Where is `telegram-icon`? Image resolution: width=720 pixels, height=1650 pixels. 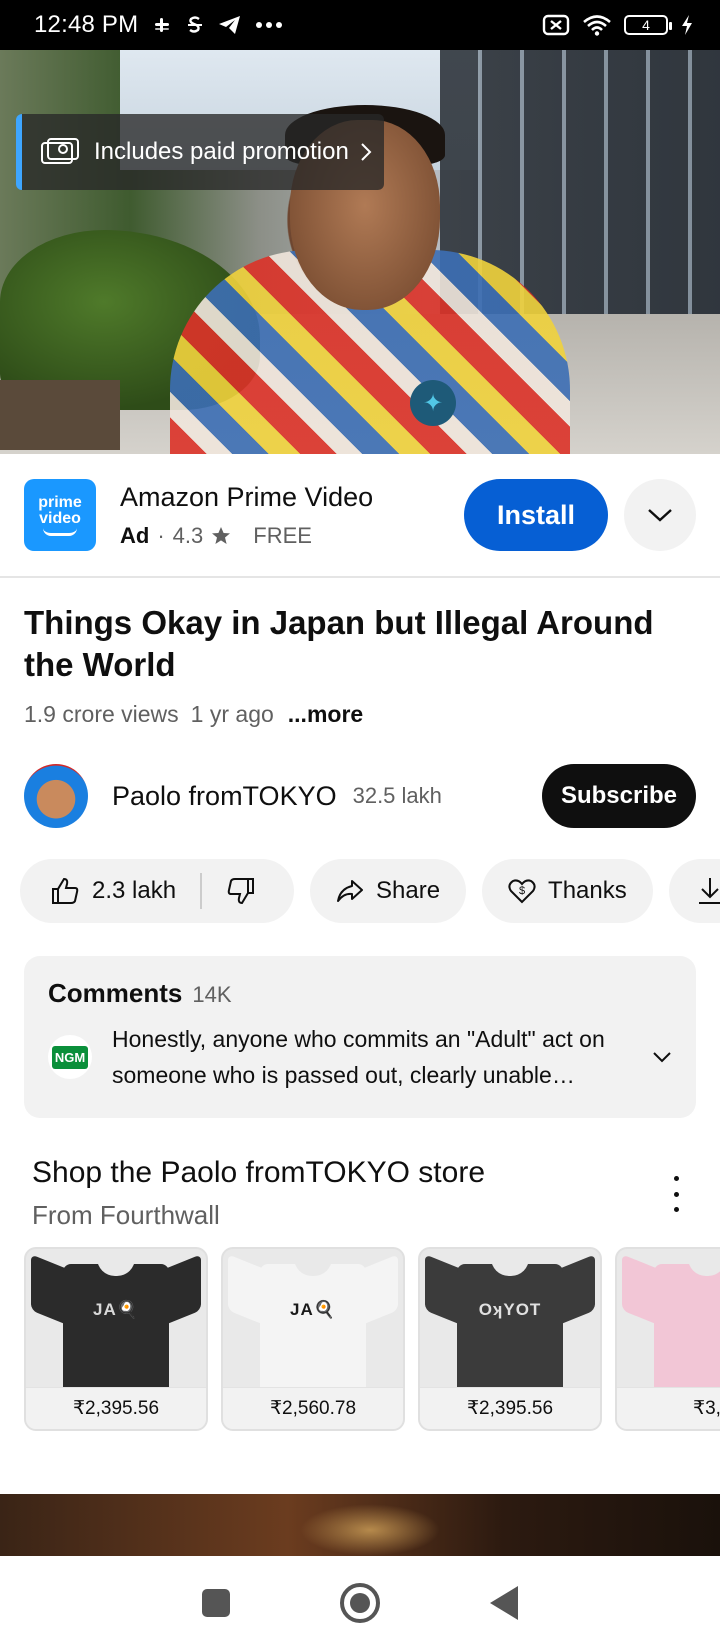 telegram-icon is located at coordinates (230, 25).